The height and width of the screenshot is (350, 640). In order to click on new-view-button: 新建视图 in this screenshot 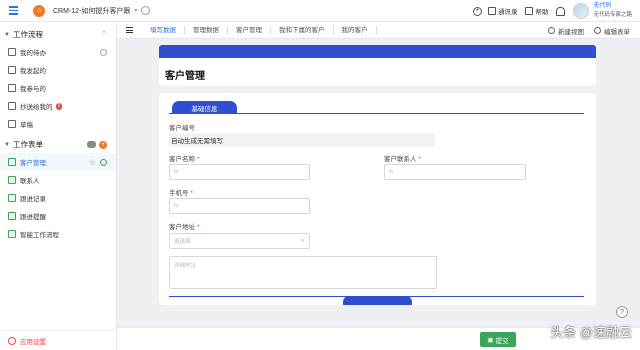, I will do `click(566, 31)`.